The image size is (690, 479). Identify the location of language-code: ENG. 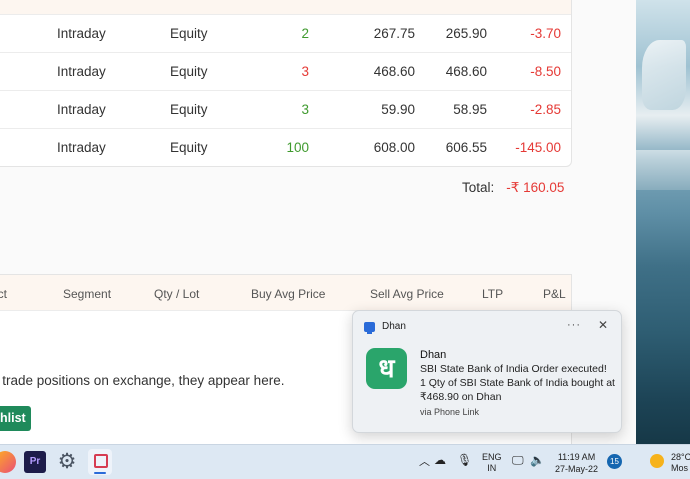
(492, 457).